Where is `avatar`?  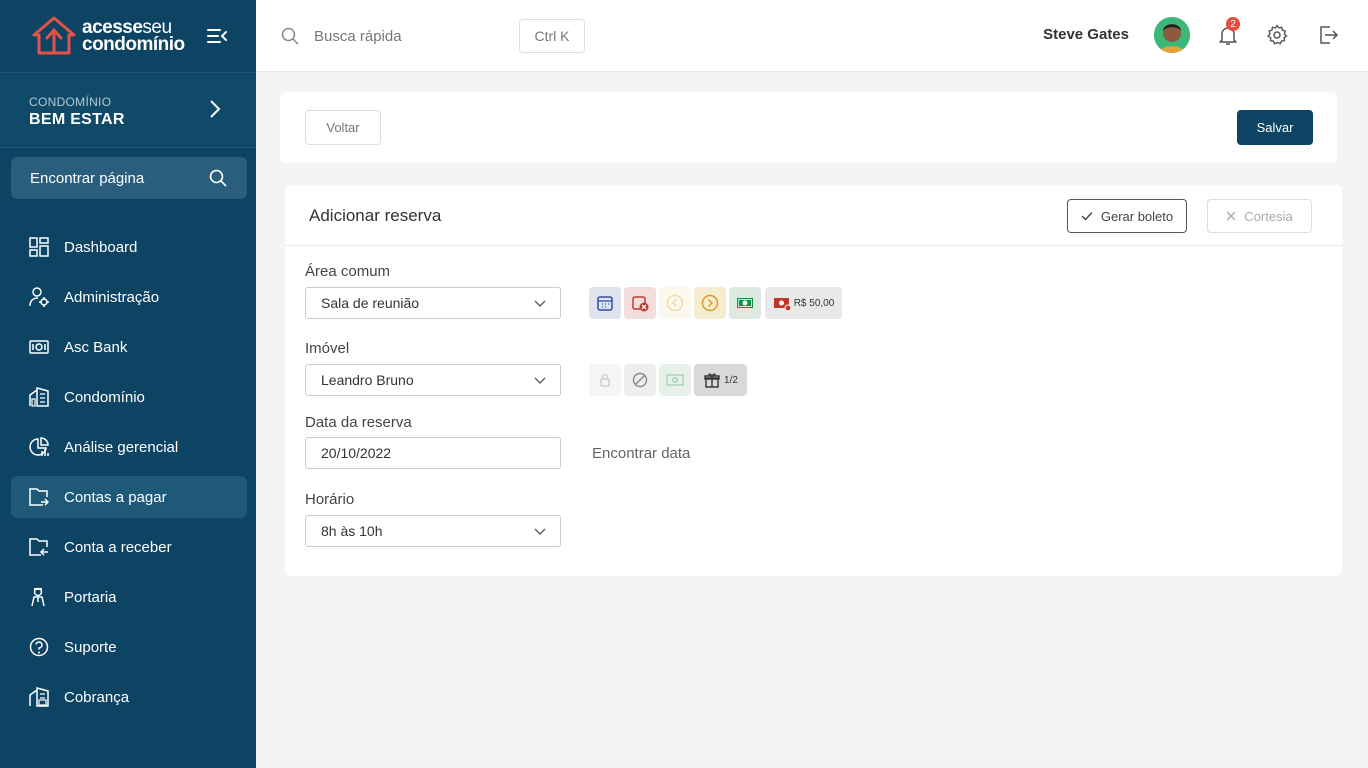 avatar is located at coordinates (1172, 35).